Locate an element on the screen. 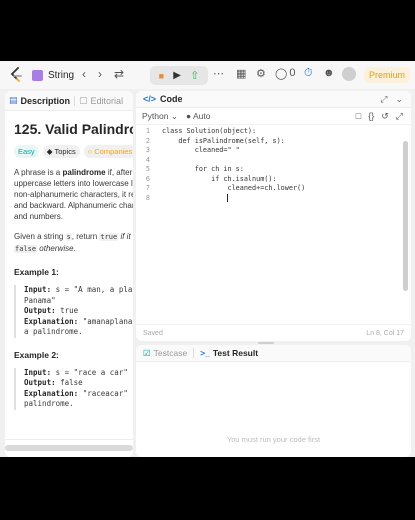 This screenshot has height=520, width=415. statement-text-cont: if, after co is located at coordinates (120, 172).